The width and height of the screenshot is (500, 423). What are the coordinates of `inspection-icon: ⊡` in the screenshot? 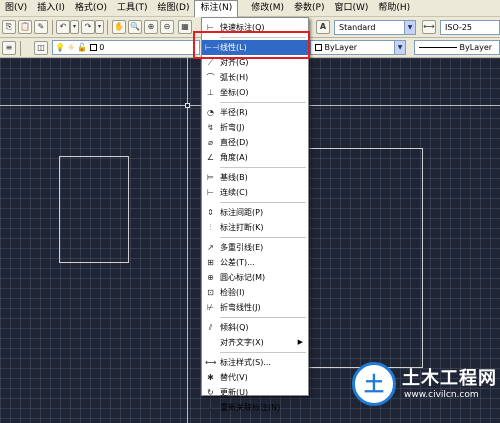 It's located at (210, 292).